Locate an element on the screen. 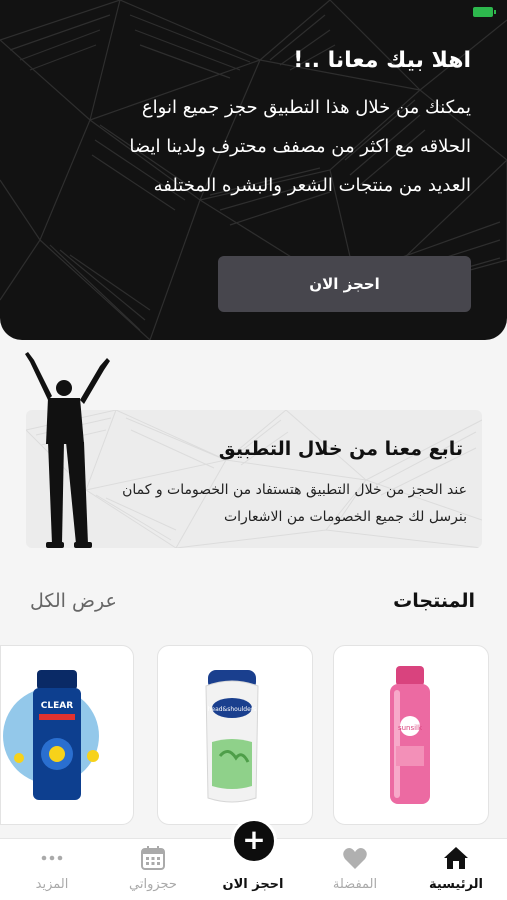 This screenshot has width=507, height=900. head-shoulders-bottle-icon: head&shoulders is located at coordinates (232, 736).